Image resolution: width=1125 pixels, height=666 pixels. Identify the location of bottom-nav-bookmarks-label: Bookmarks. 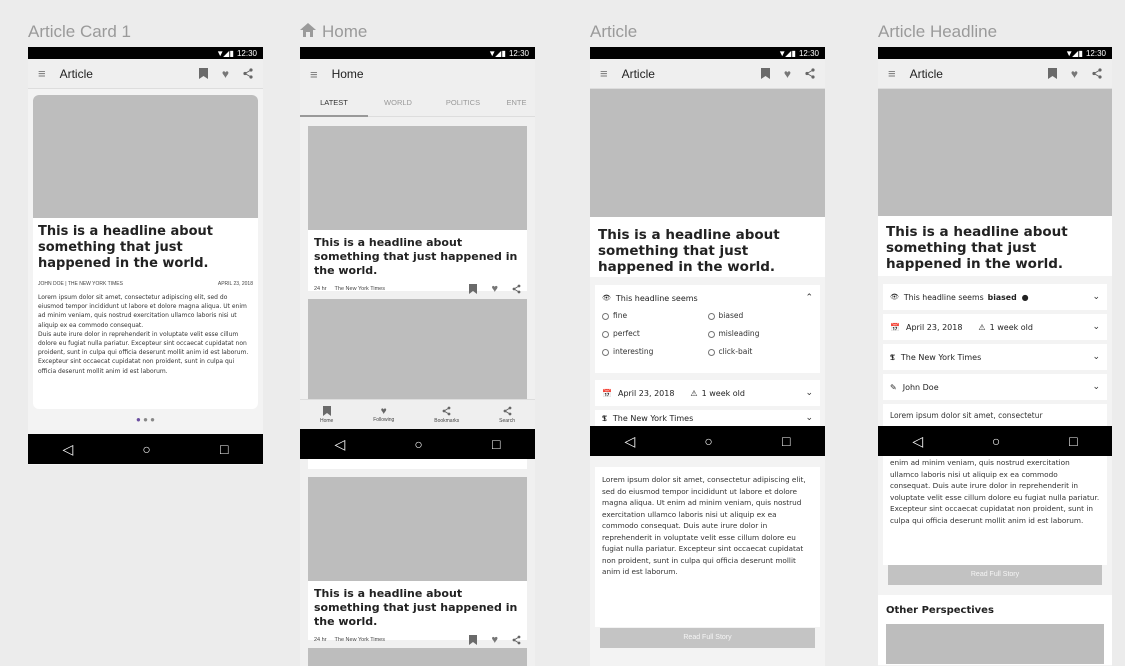
(447, 420).